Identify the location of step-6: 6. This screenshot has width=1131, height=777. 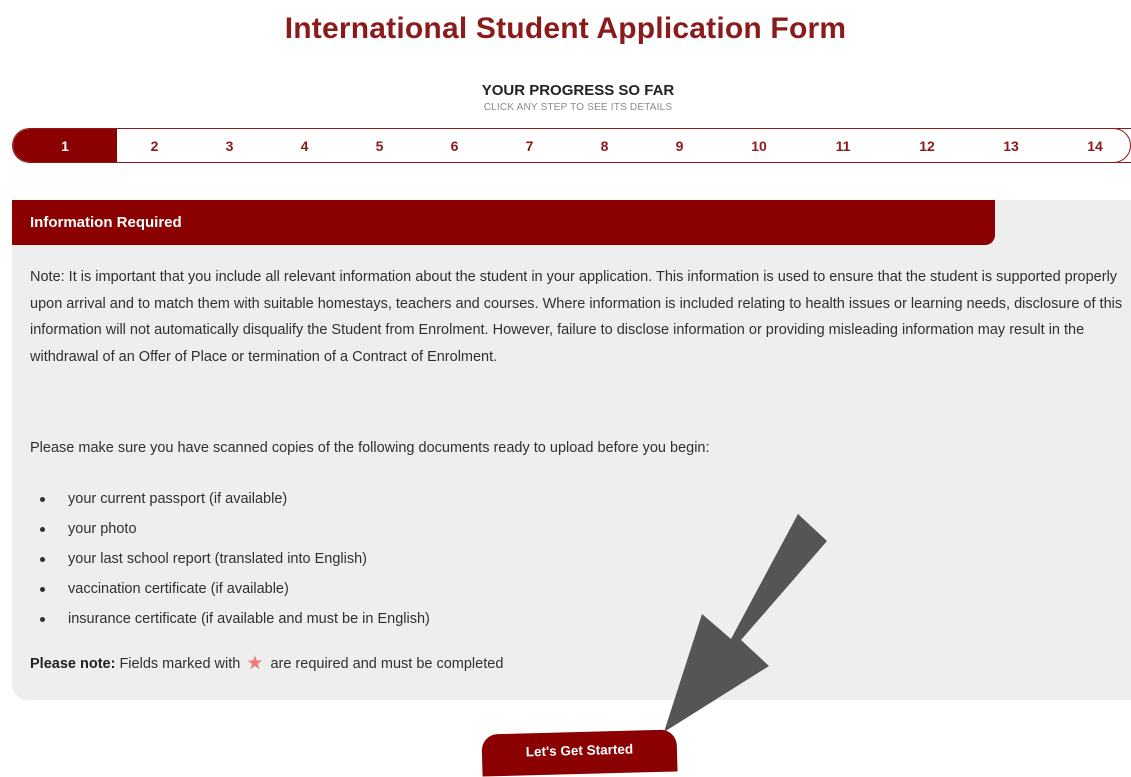
(454, 145).